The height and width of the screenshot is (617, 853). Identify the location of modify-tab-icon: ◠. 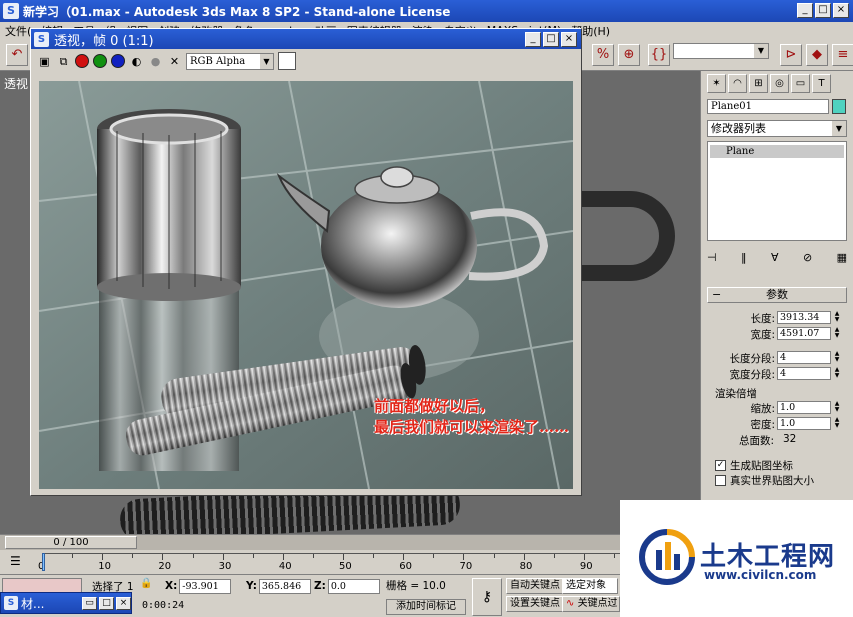
(737, 83).